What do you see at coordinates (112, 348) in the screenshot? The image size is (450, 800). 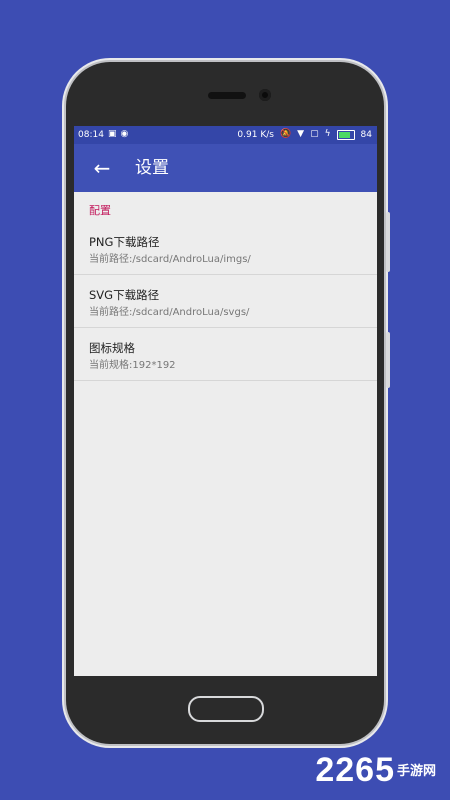 I see `setting-title: 图标规格` at bounding box center [112, 348].